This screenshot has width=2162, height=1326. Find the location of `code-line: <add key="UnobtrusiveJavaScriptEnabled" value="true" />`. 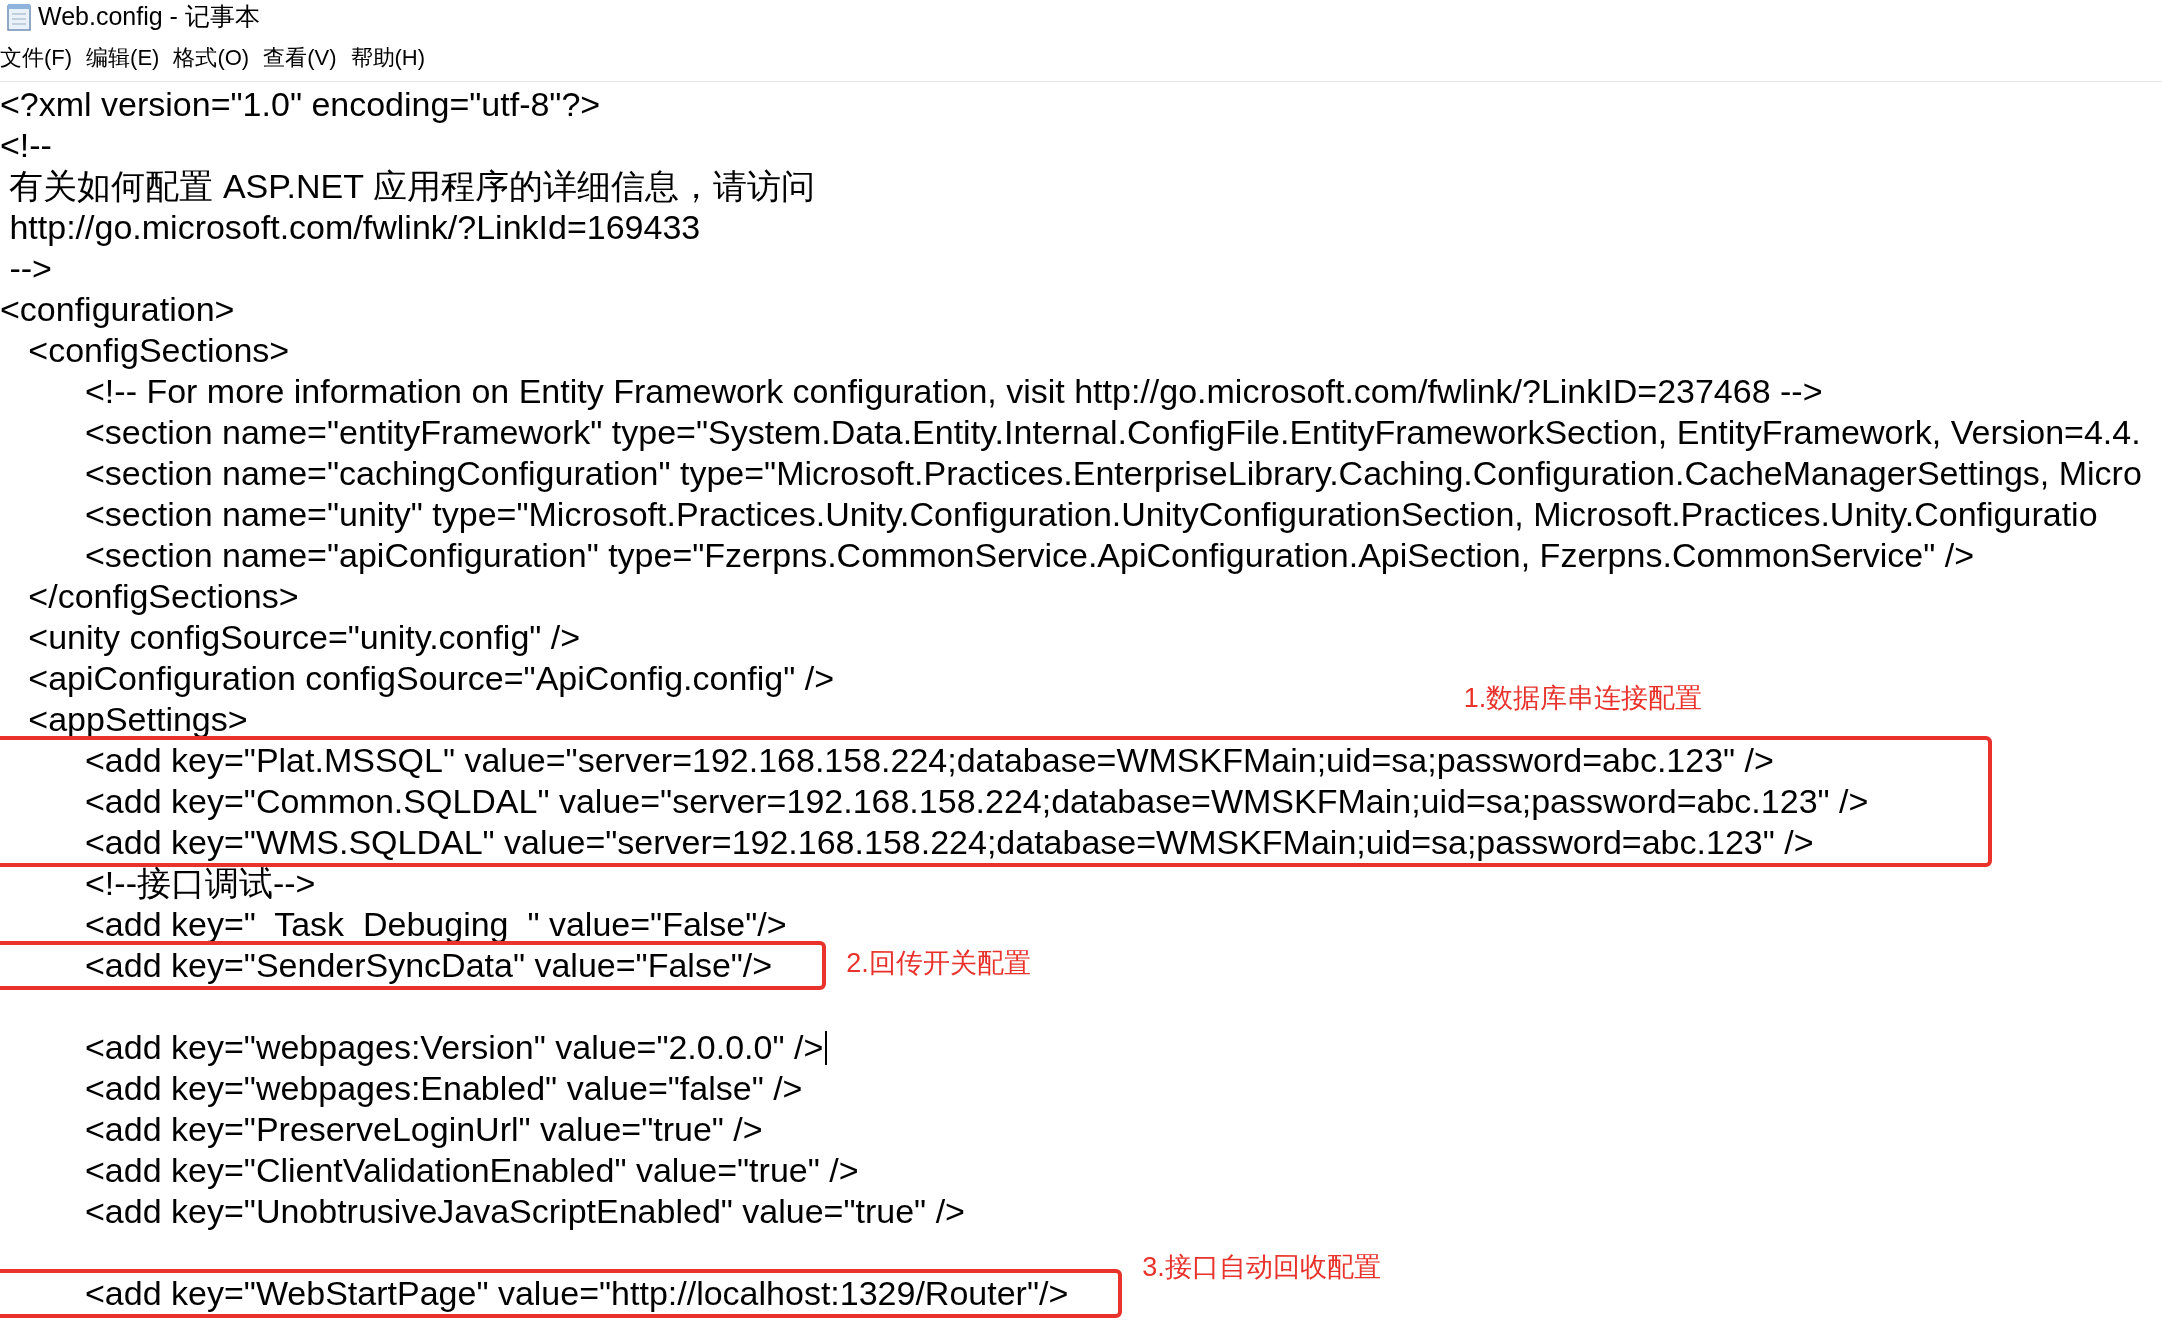

code-line: <add key="UnobtrusiveJavaScriptEnabled" value="true" /> is located at coordinates (524, 1211).